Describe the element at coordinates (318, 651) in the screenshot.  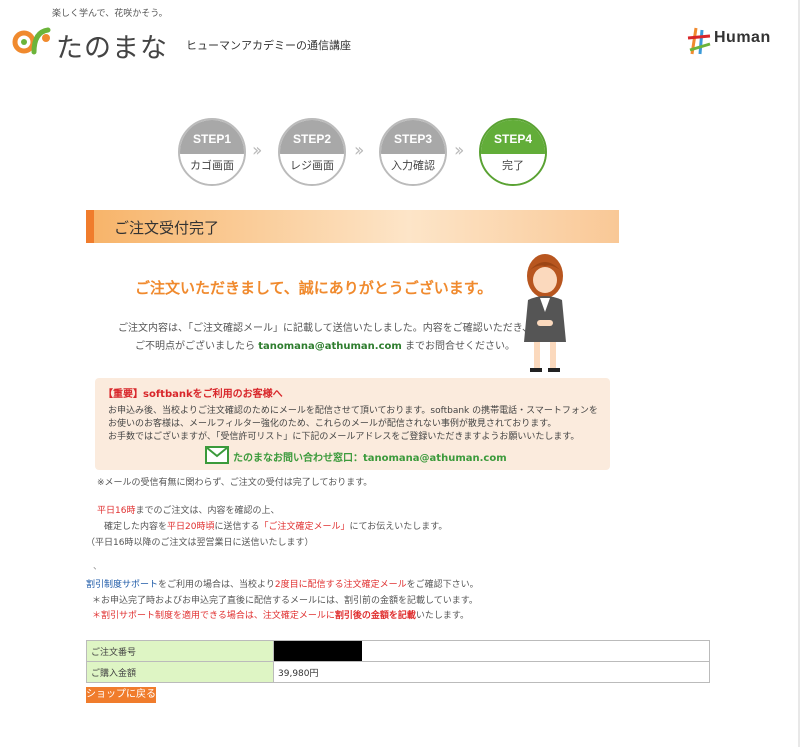
I see `redacted-block` at that location.